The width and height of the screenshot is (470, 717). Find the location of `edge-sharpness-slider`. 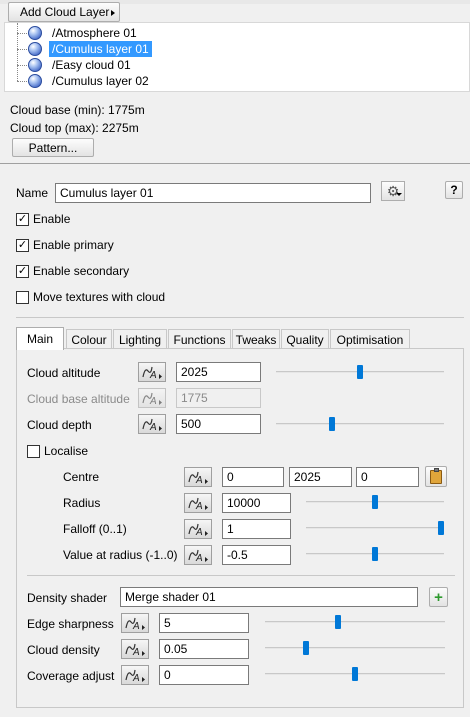

edge-sharpness-slider is located at coordinates (355, 622).